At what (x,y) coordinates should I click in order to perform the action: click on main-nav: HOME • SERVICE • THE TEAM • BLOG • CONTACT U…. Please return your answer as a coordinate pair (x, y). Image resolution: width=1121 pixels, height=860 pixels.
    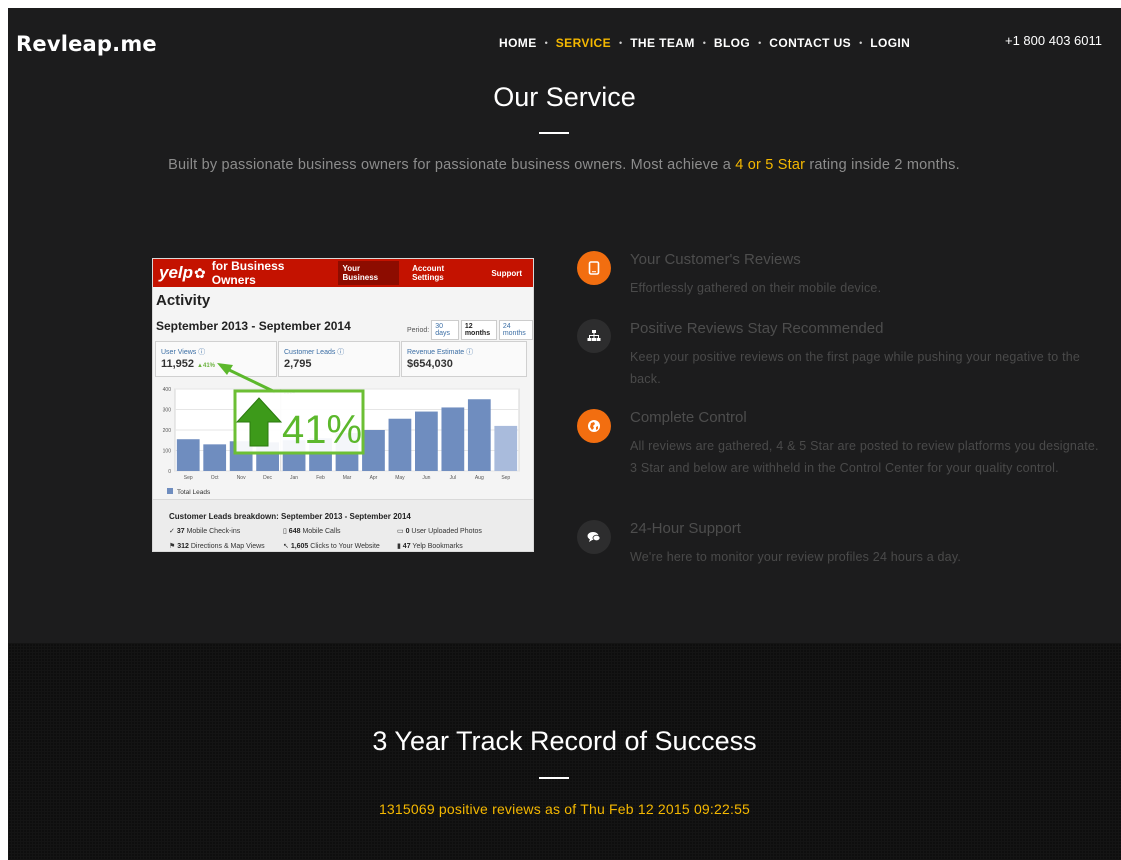
    Looking at the image, I should click on (704, 43).